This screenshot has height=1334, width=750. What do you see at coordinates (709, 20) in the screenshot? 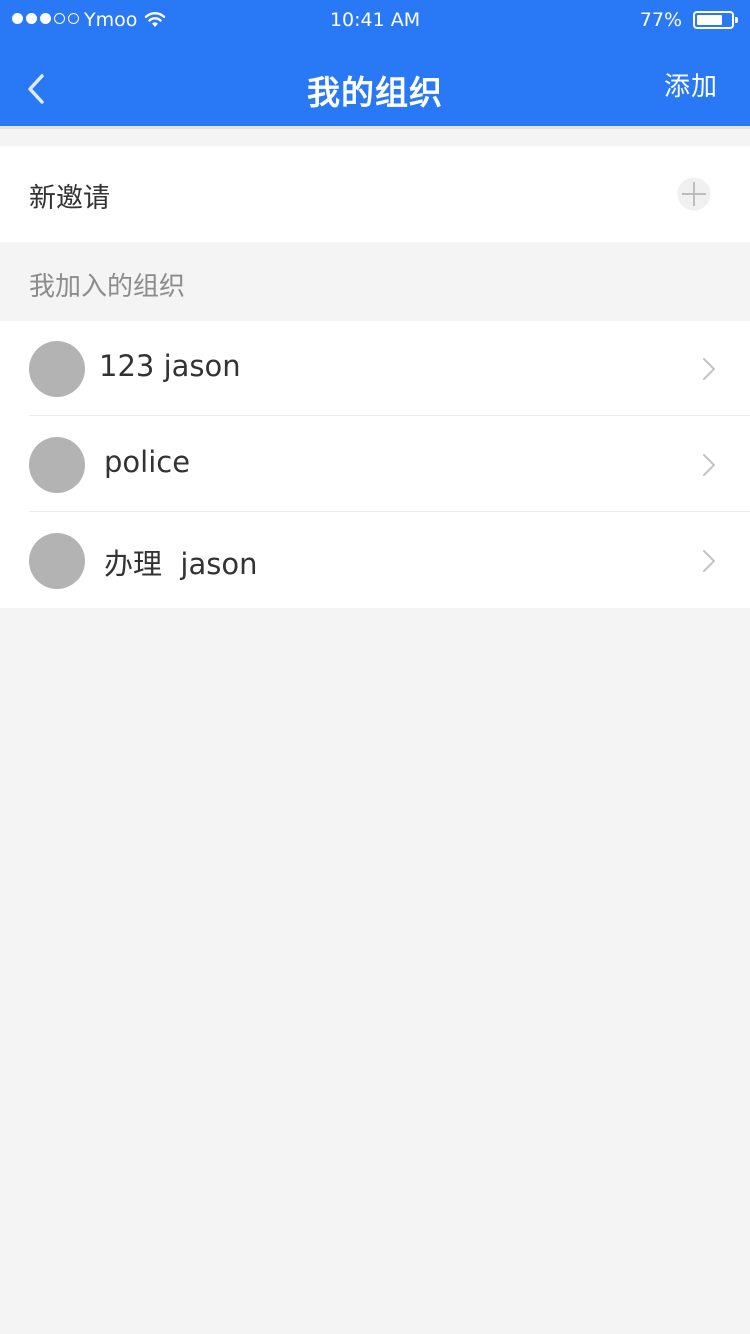
I see `battery-level` at bounding box center [709, 20].